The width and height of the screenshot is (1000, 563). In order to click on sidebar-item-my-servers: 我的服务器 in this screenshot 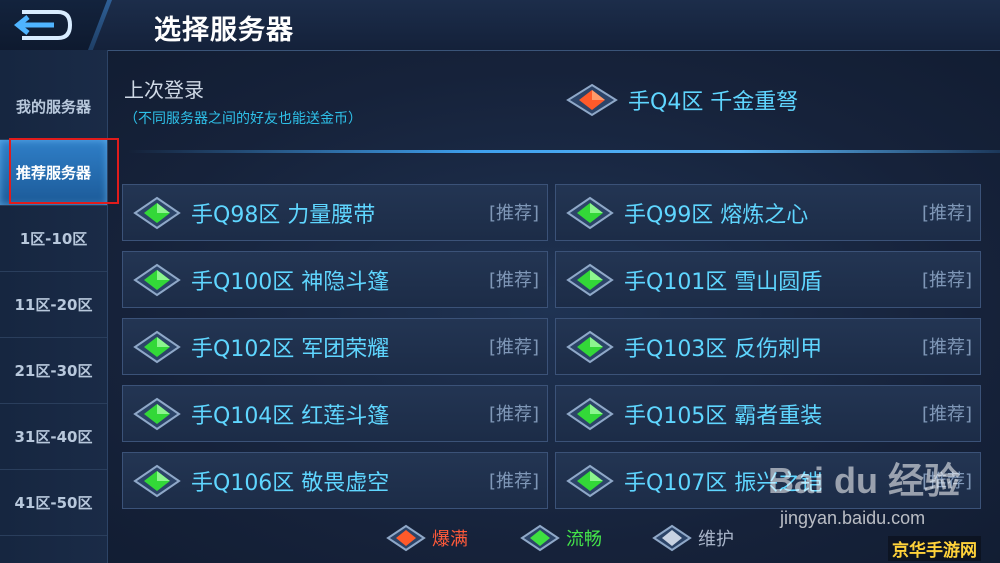, I will do `click(53, 107)`.